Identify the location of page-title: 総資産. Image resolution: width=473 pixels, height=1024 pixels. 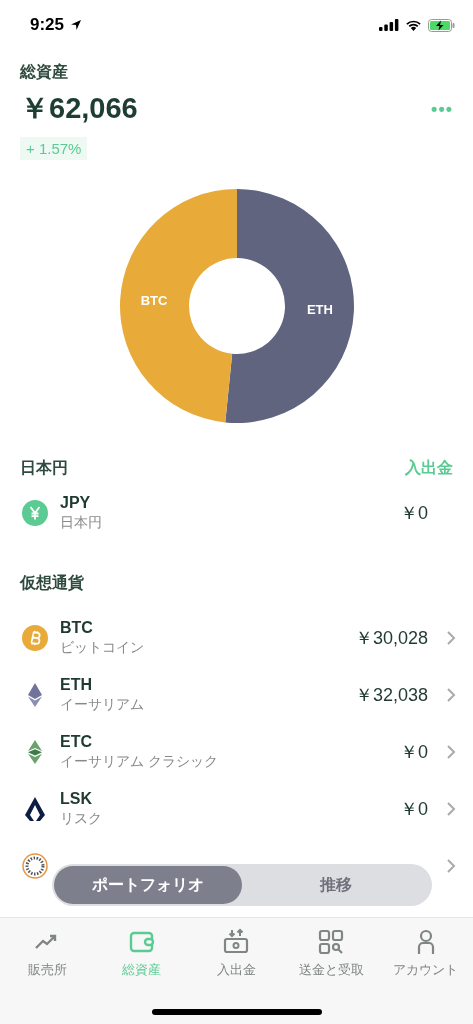
(44, 72).